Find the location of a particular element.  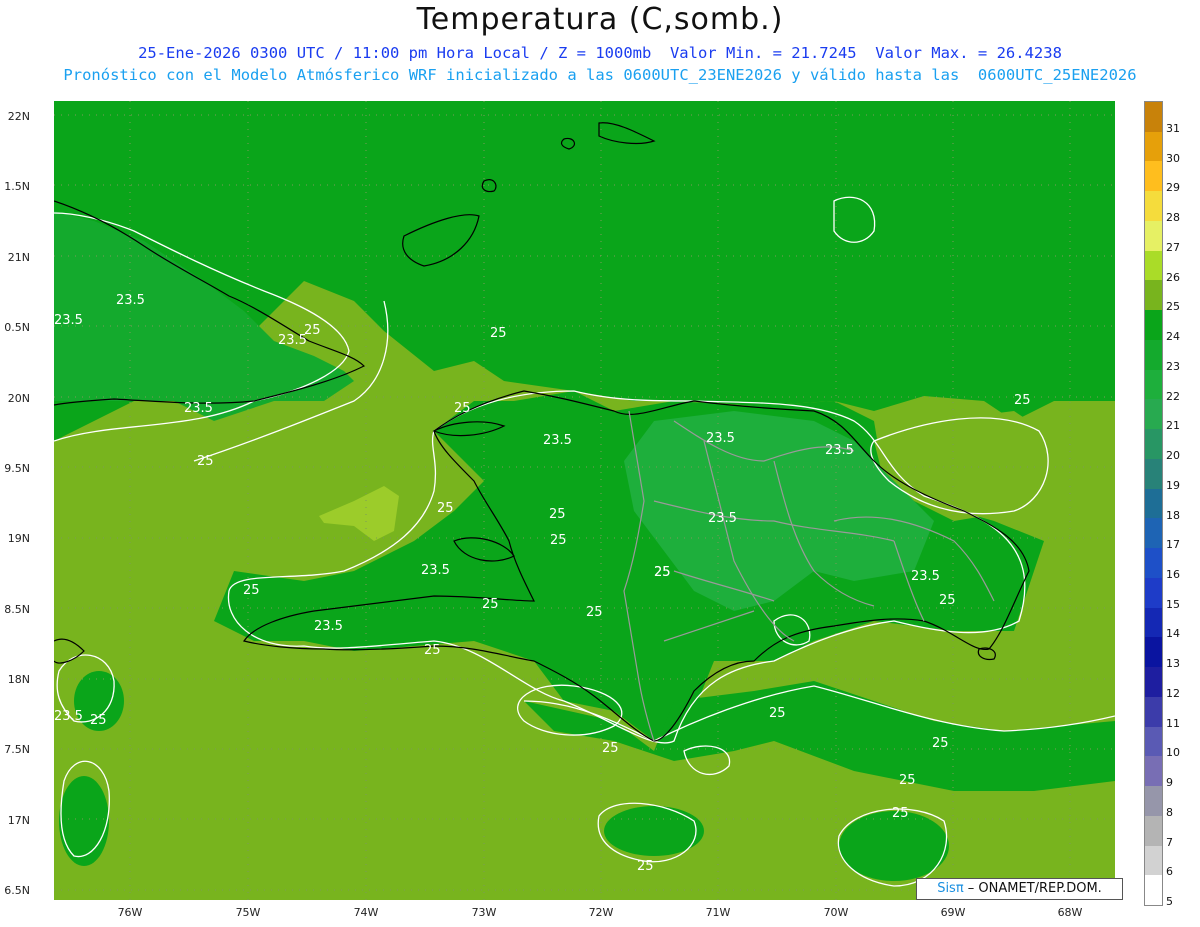

colorbar-label: 7 is located at coordinates (1169, 842).